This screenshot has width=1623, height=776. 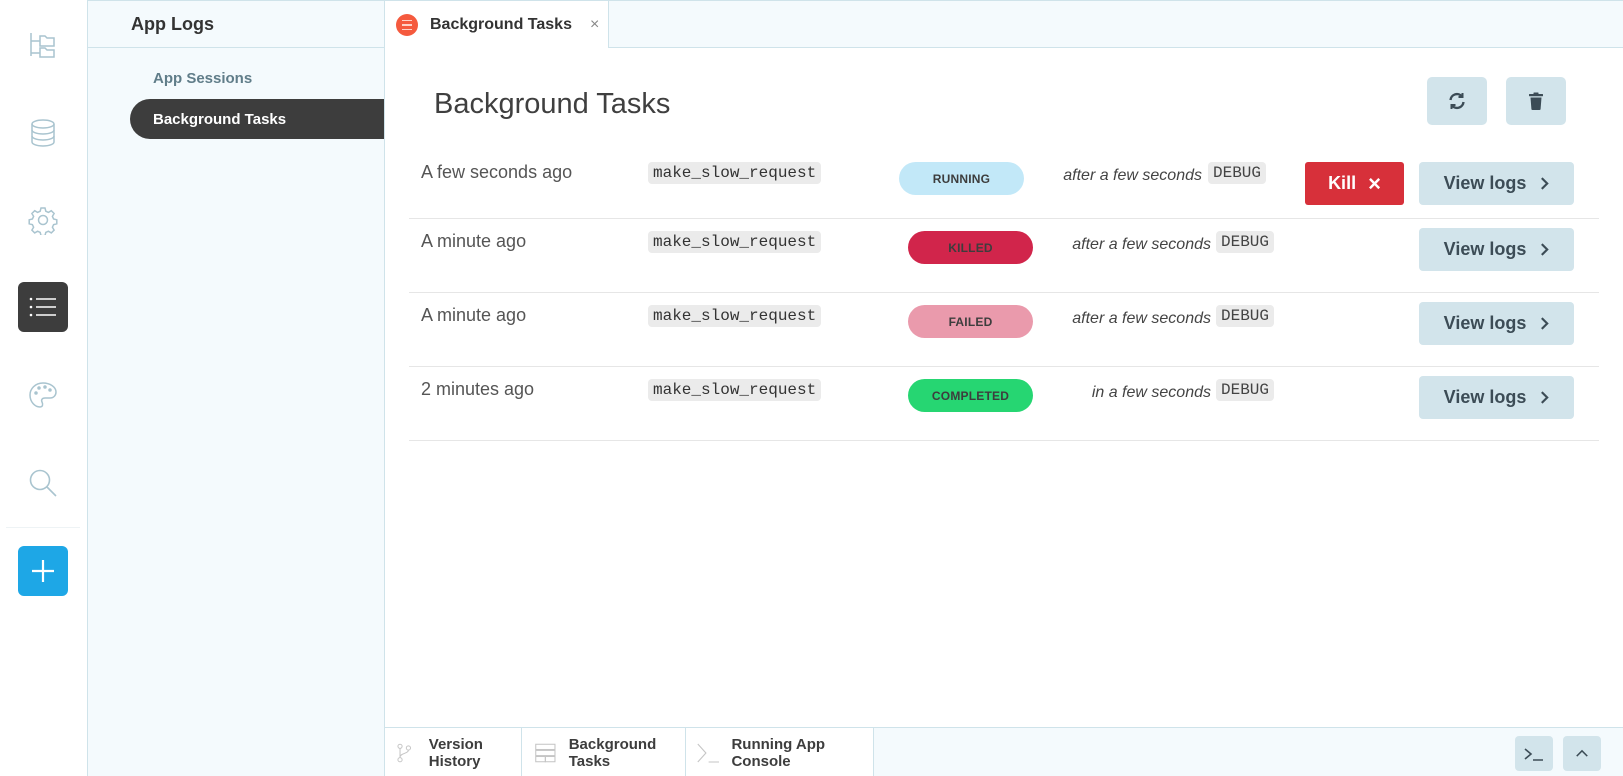 I want to click on bottom-tab-background-tasks: Background Tasks, so click(x=604, y=752).